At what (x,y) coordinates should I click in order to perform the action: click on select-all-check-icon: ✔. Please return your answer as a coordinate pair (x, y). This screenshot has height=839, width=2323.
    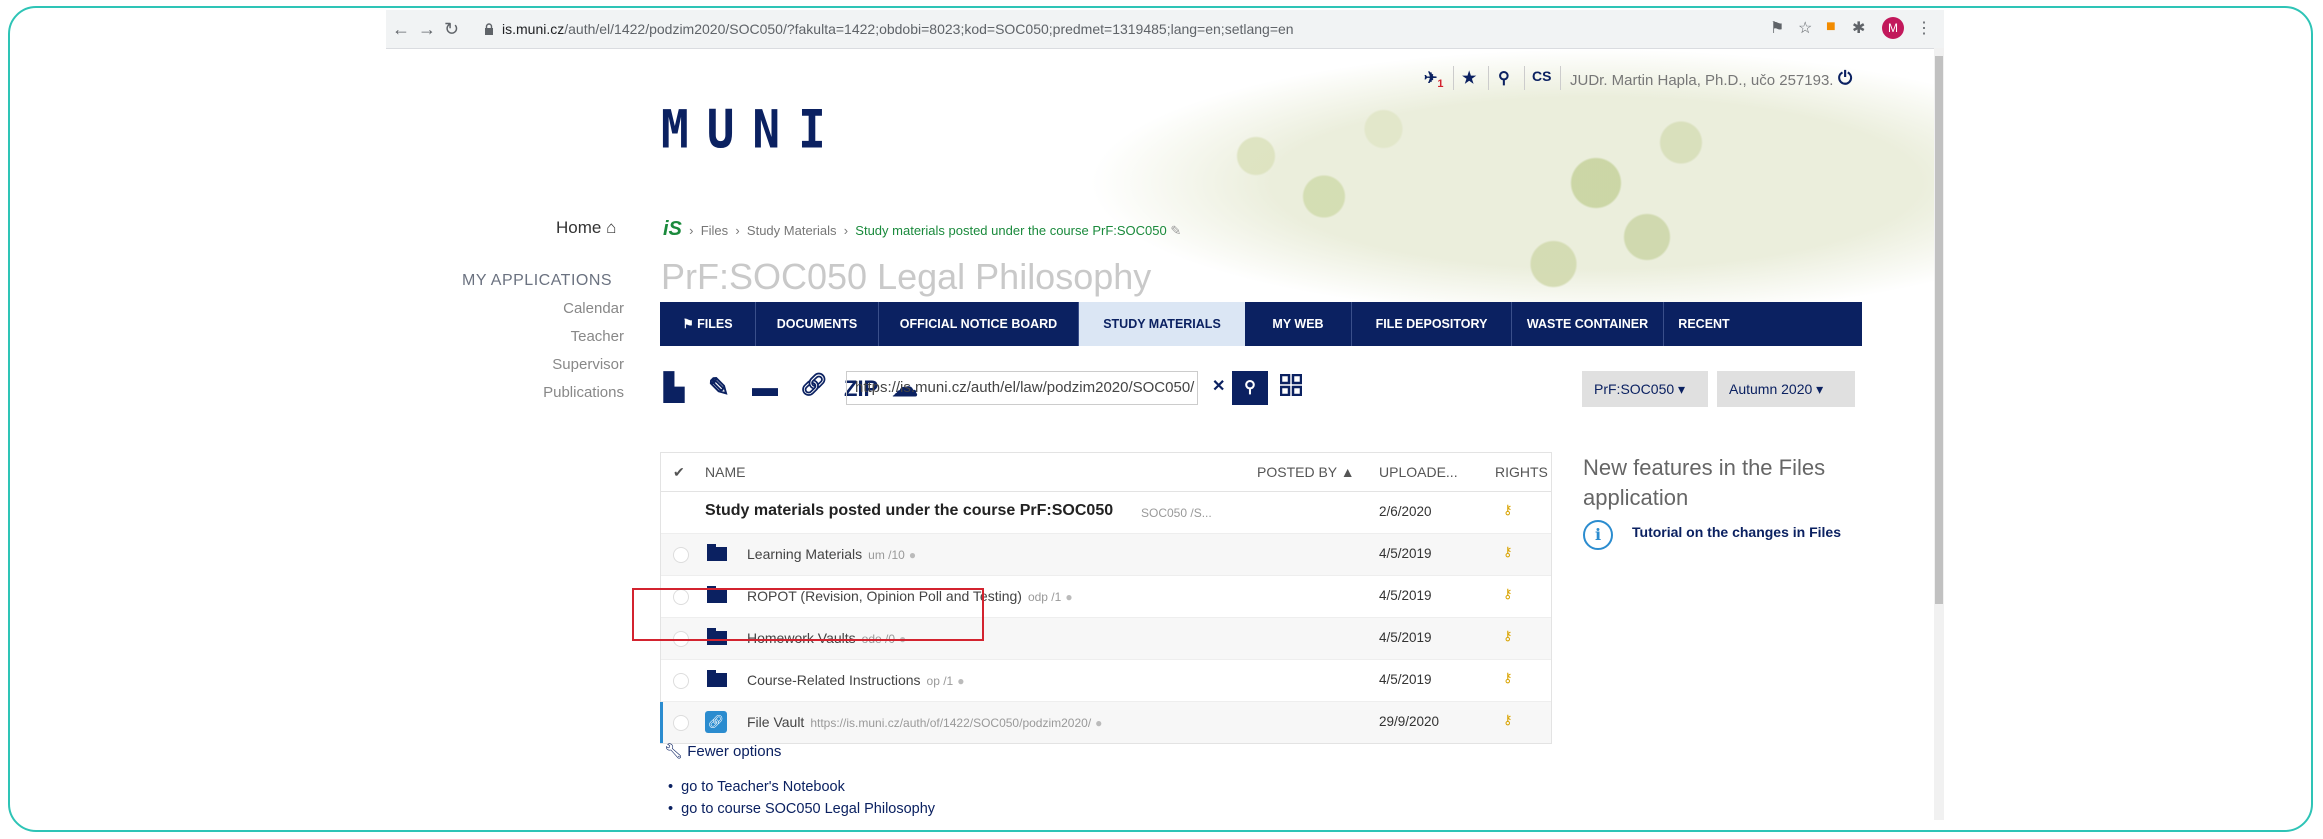
    Looking at the image, I should click on (679, 472).